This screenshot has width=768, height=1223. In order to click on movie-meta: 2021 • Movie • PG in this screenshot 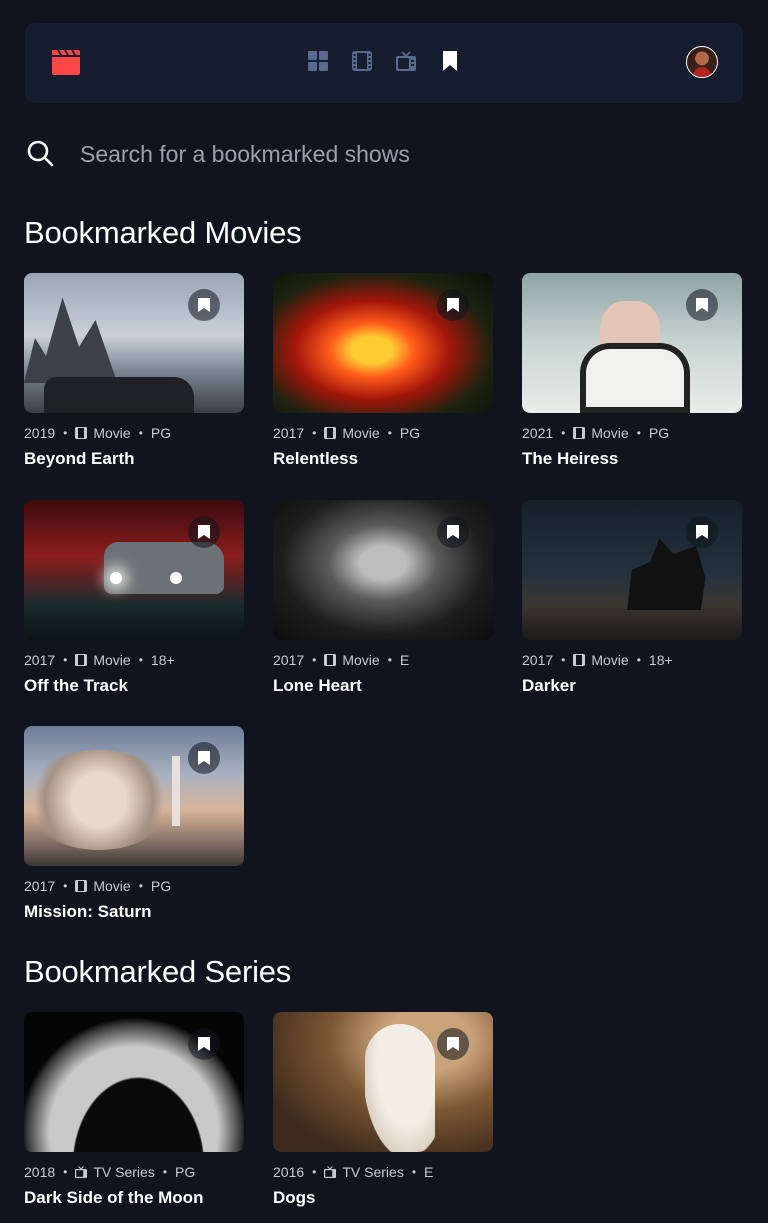, I will do `click(596, 433)`.